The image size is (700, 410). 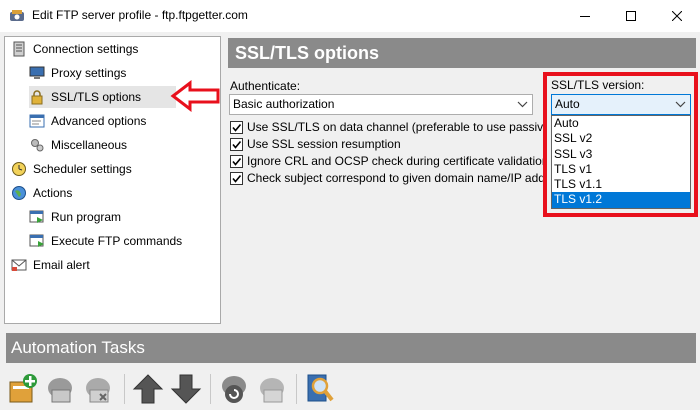 What do you see at coordinates (272, 389) in the screenshot?
I see `stop-task-icon` at bounding box center [272, 389].